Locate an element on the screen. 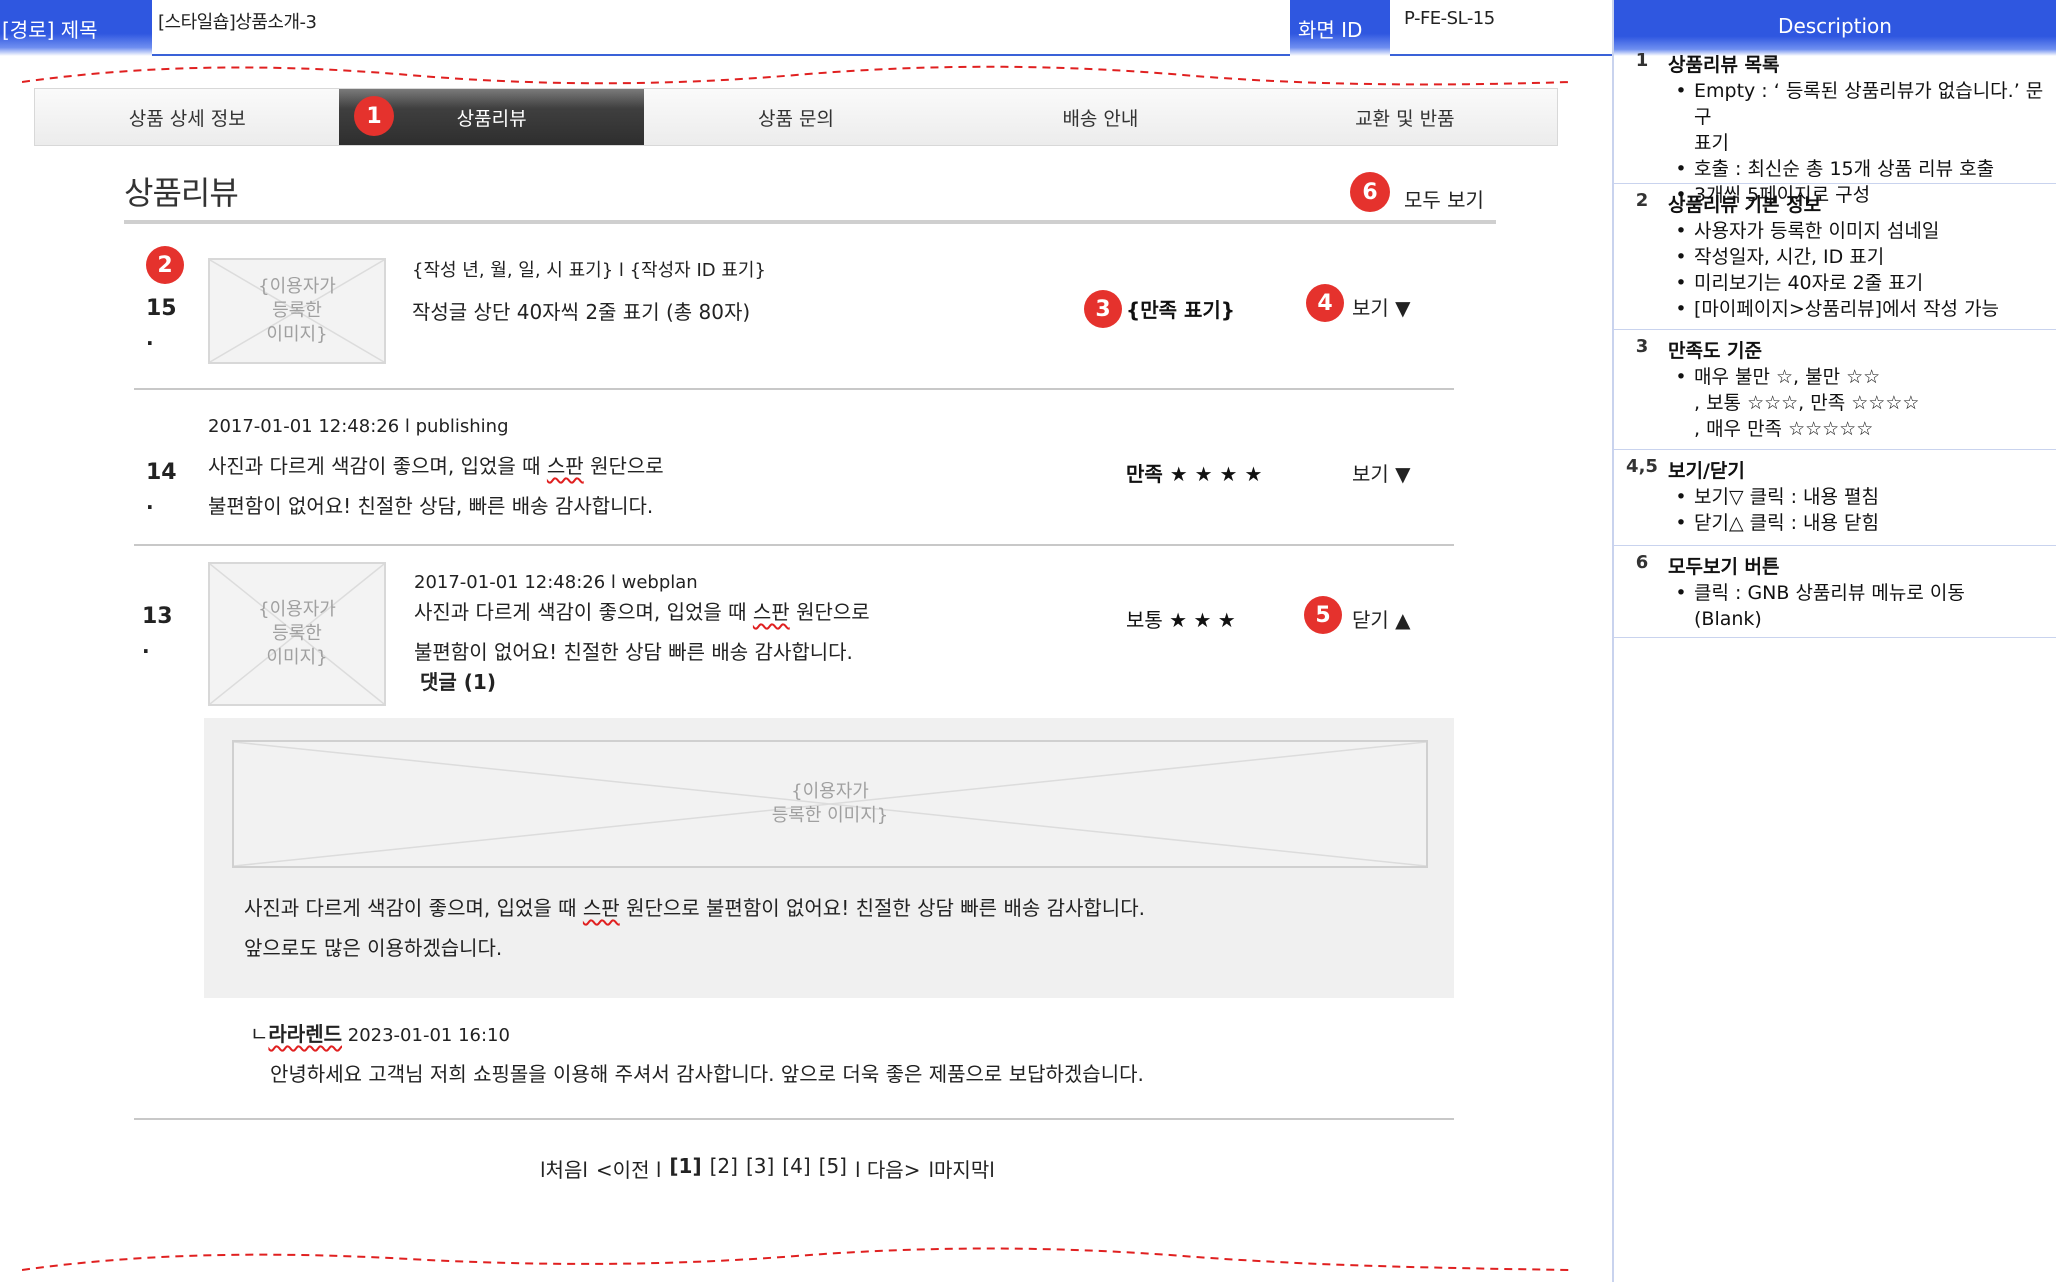  thumbnail-placeholder-text: {이용자가 등록한 이미지} is located at coordinates (297, 633).